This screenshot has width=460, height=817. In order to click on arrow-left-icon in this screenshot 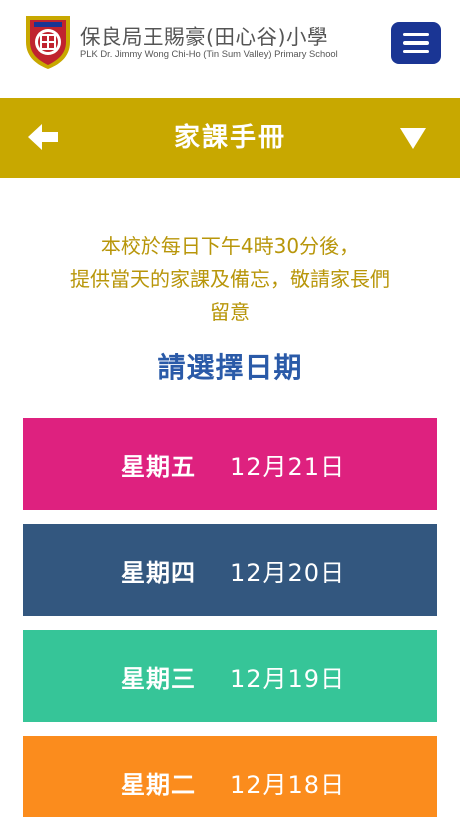, I will do `click(43, 137)`.